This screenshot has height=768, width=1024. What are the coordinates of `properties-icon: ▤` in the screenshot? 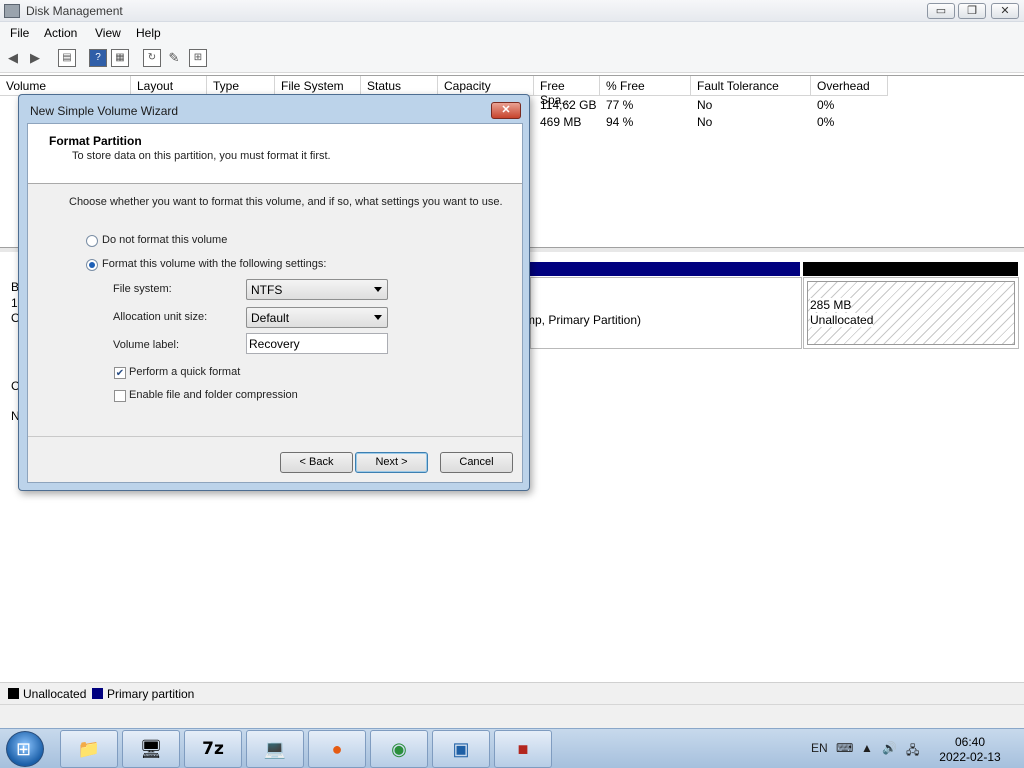 It's located at (67, 58).